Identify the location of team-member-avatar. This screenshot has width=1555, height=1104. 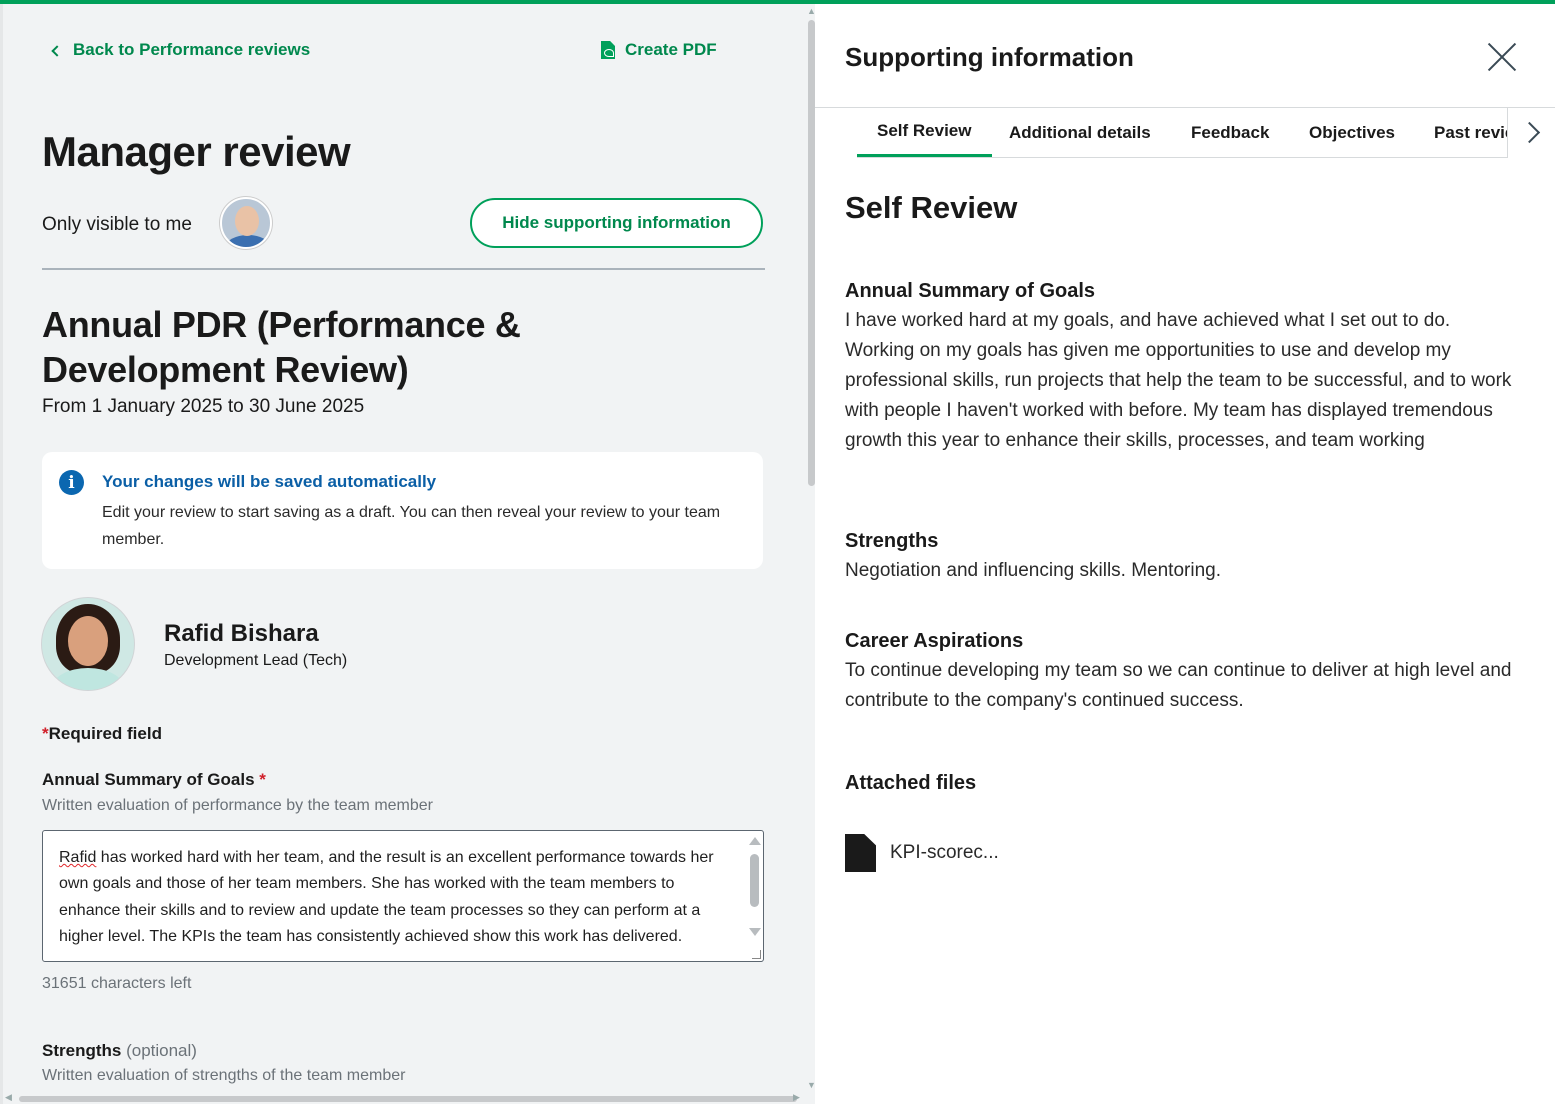
(88, 644).